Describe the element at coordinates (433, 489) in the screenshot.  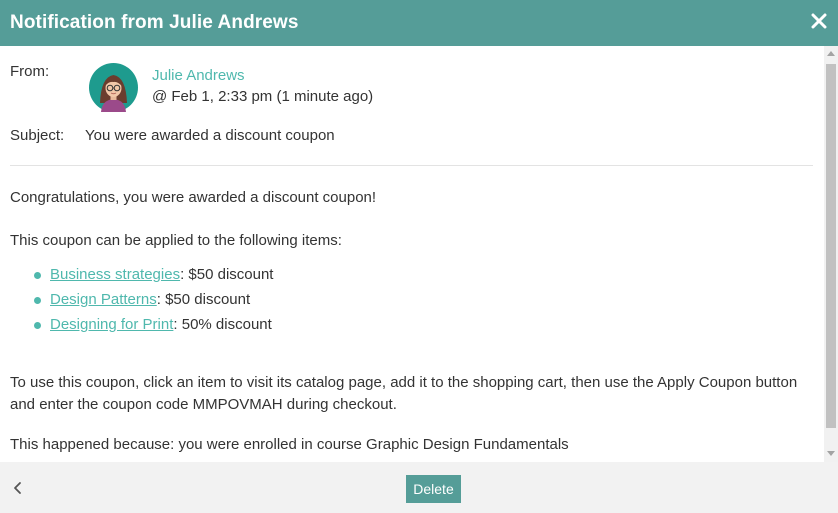
I see `delete-button: Delete` at that location.